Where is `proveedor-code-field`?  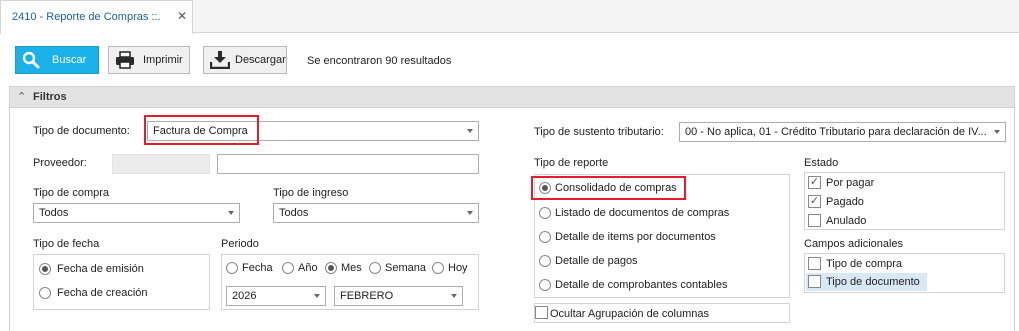
proveedor-code-field is located at coordinates (161, 164).